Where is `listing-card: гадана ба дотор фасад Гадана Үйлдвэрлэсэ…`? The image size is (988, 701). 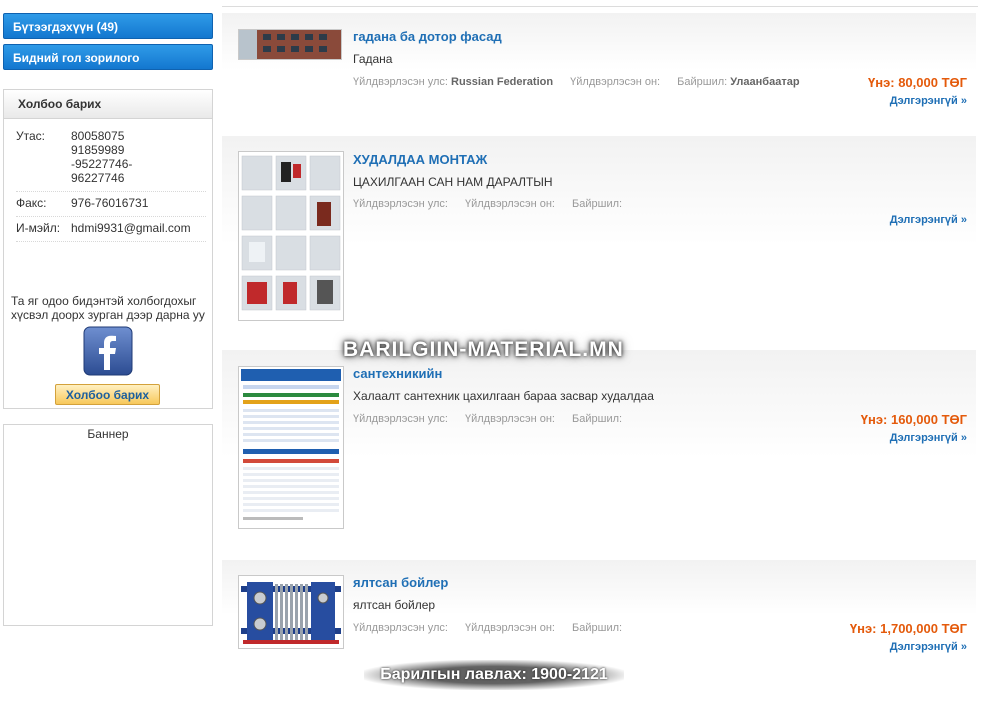
listing-card: гадана ба дотор фасад Гадана Үйлдвэрлэсэ… is located at coordinates (599, 65).